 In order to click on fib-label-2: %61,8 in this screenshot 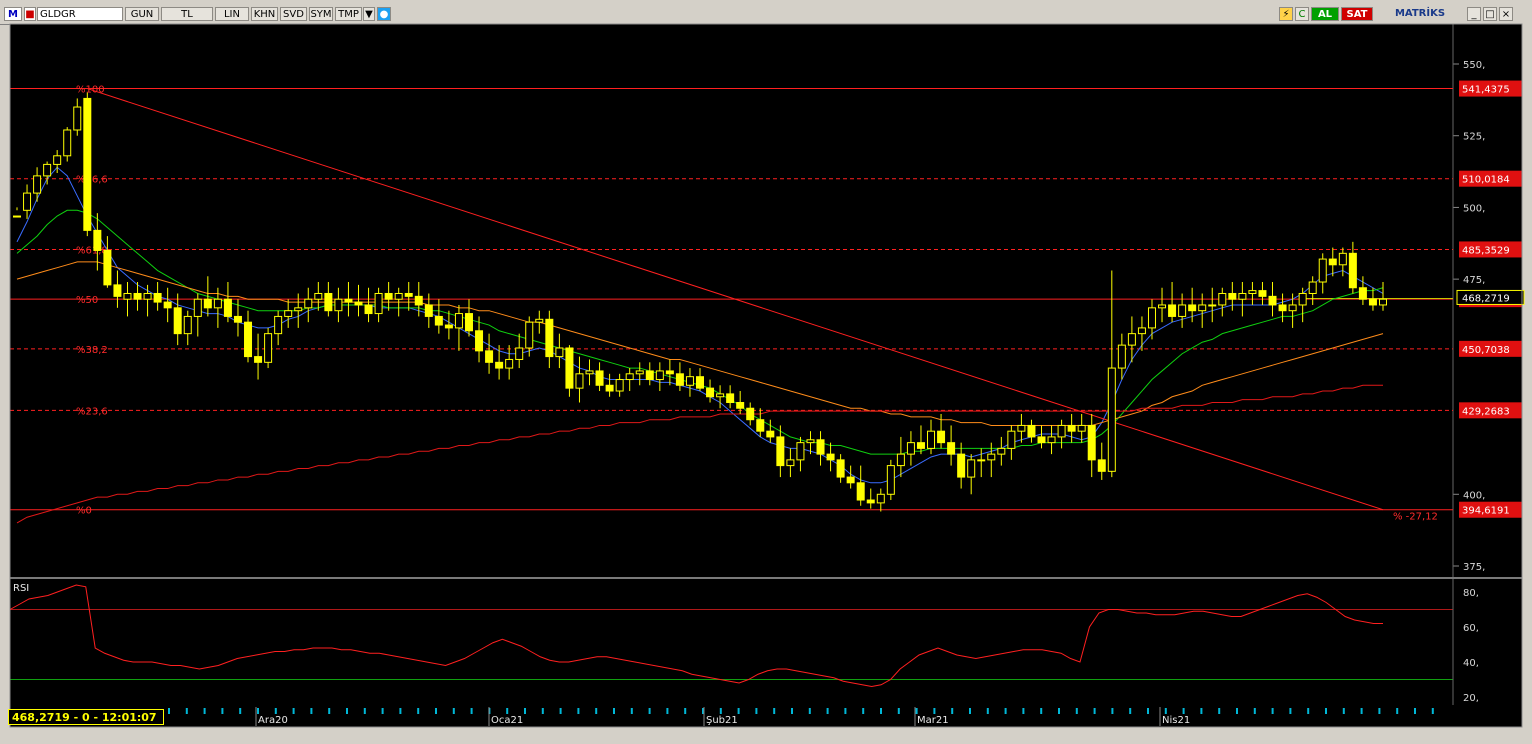, I will do `click(92, 250)`.